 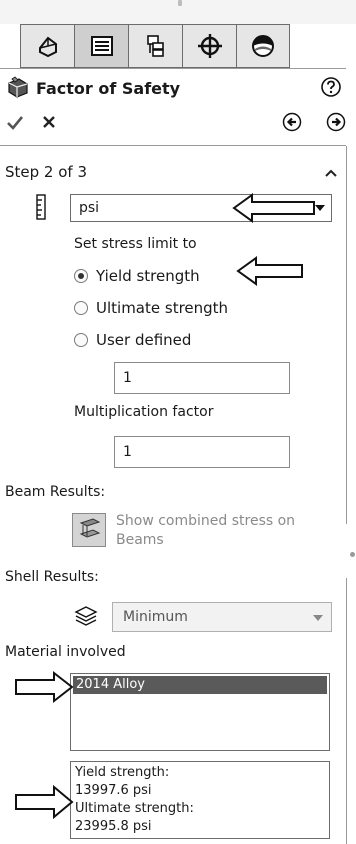 What do you see at coordinates (173, 145) in the screenshot?
I see `section-divider` at bounding box center [173, 145].